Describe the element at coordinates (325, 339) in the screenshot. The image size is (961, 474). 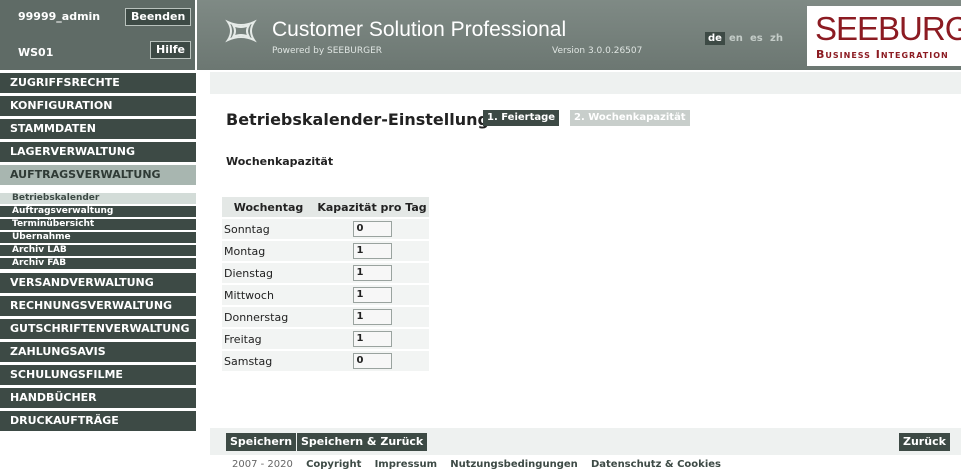
I see `table-row: Freitag 1` at that location.